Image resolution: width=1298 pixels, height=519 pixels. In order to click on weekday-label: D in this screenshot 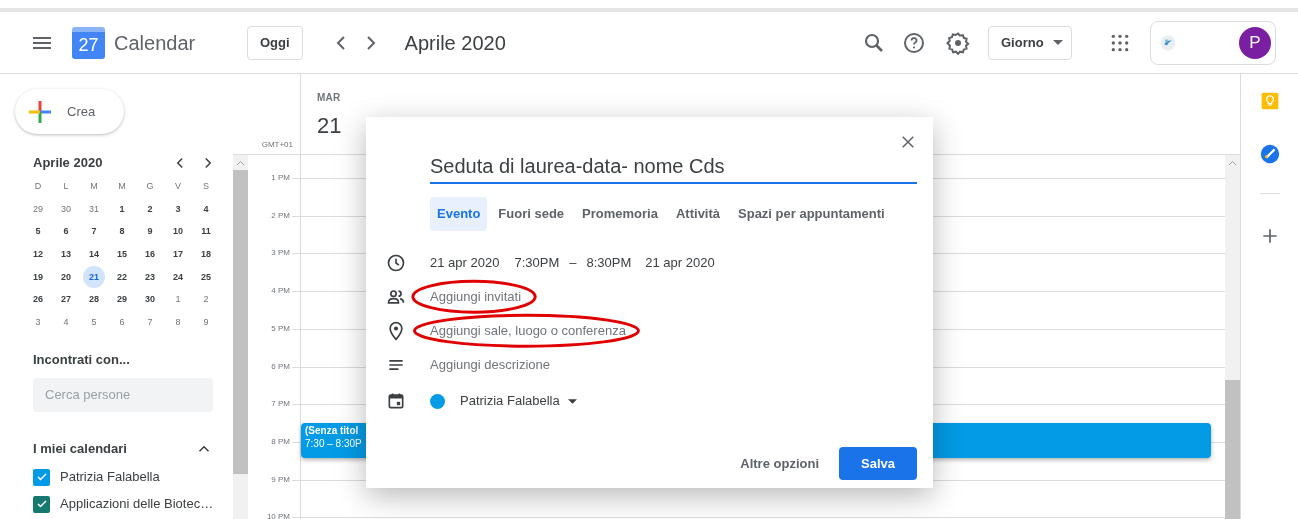, I will do `click(38, 187)`.